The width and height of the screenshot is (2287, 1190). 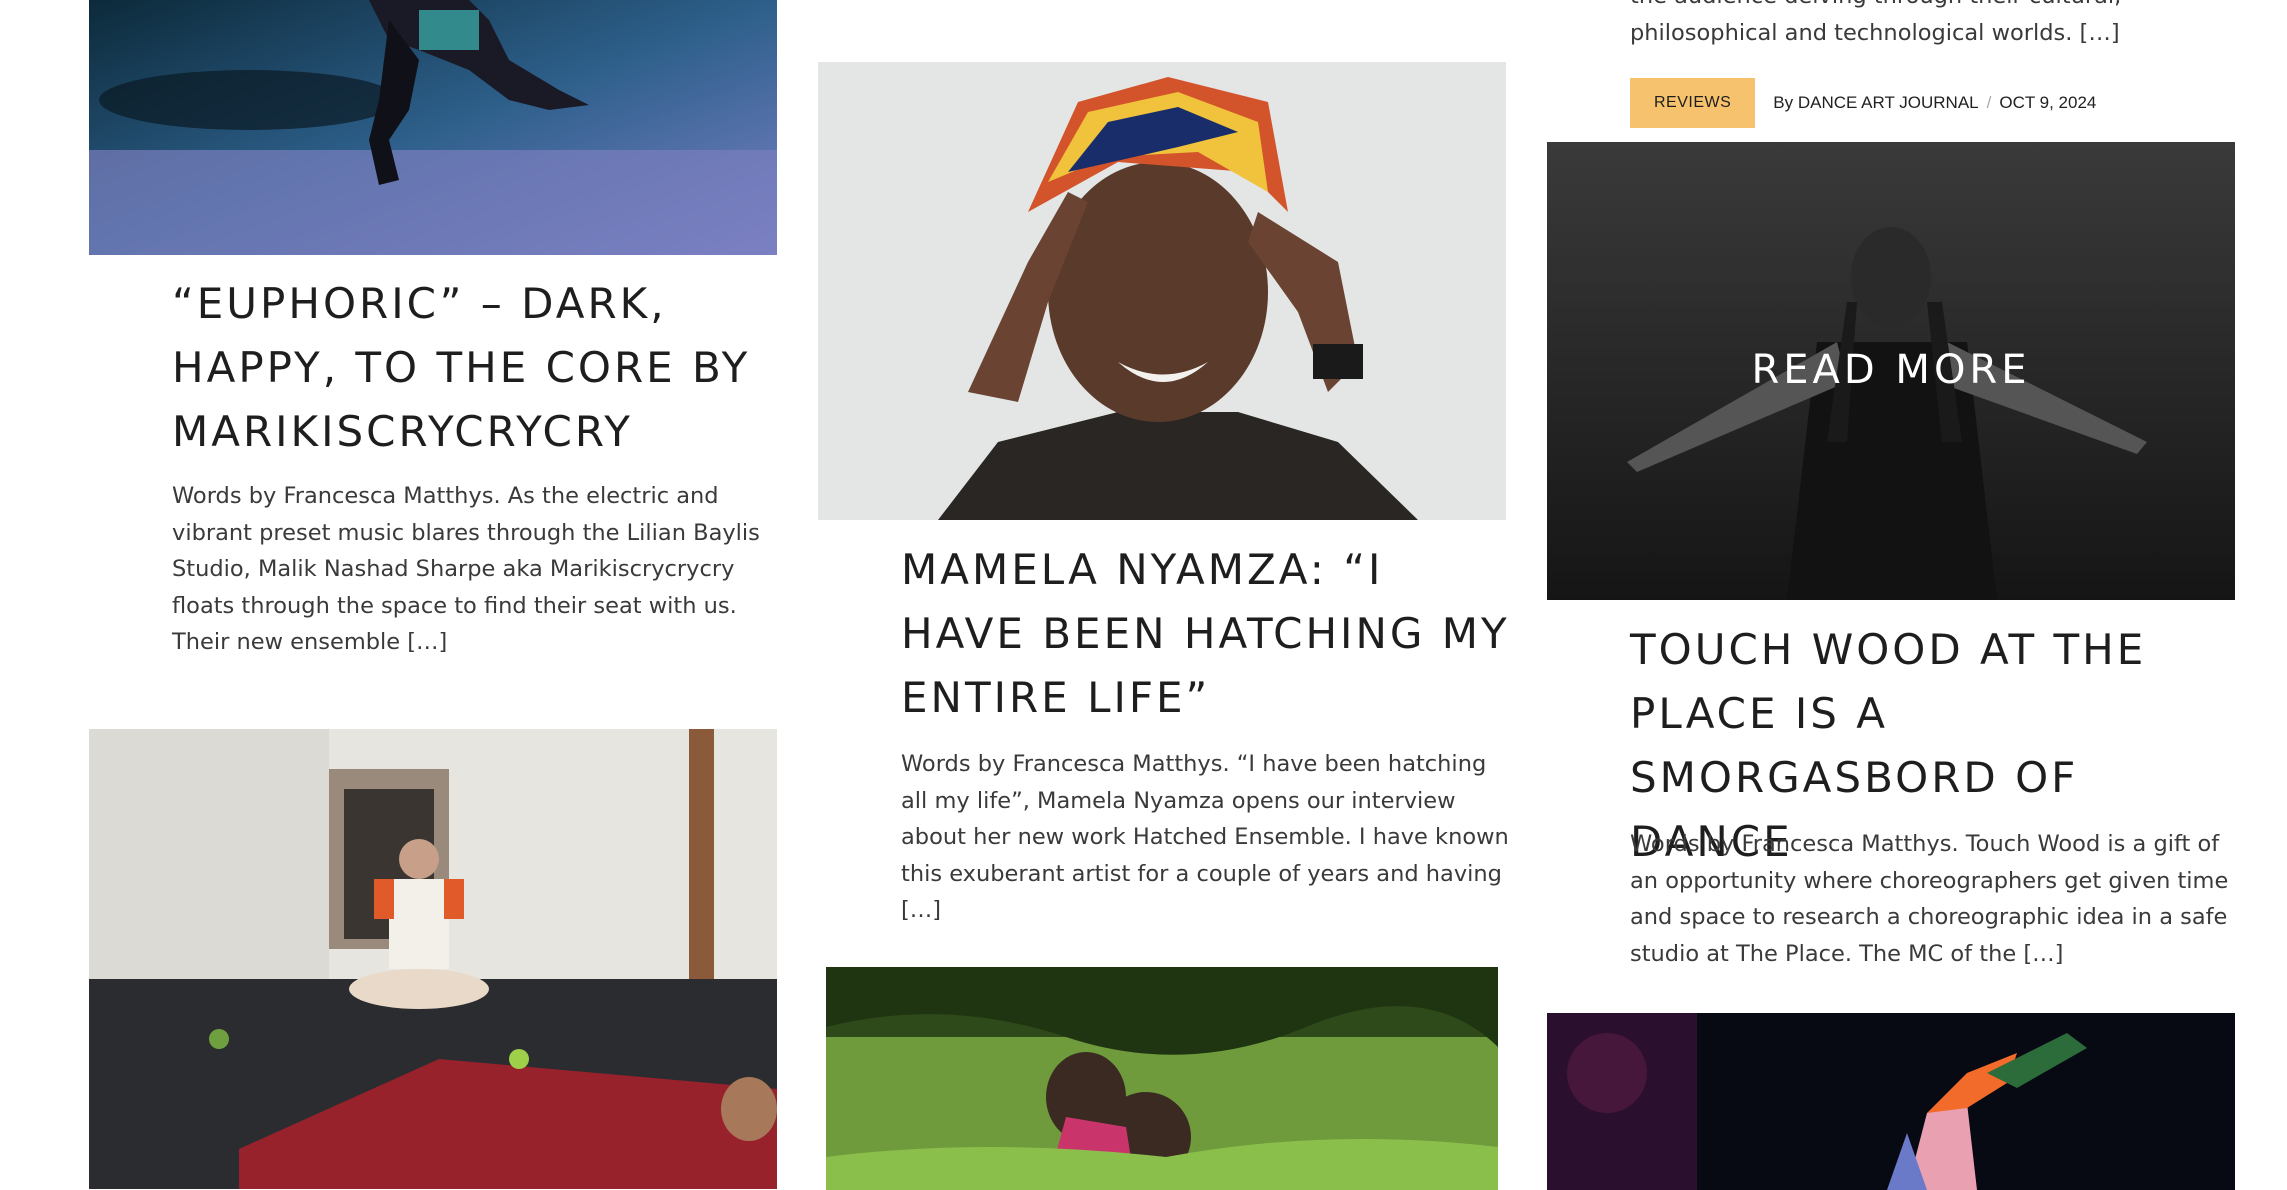 What do you see at coordinates (1693, 103) in the screenshot?
I see `category-badge: REVIEWS` at bounding box center [1693, 103].